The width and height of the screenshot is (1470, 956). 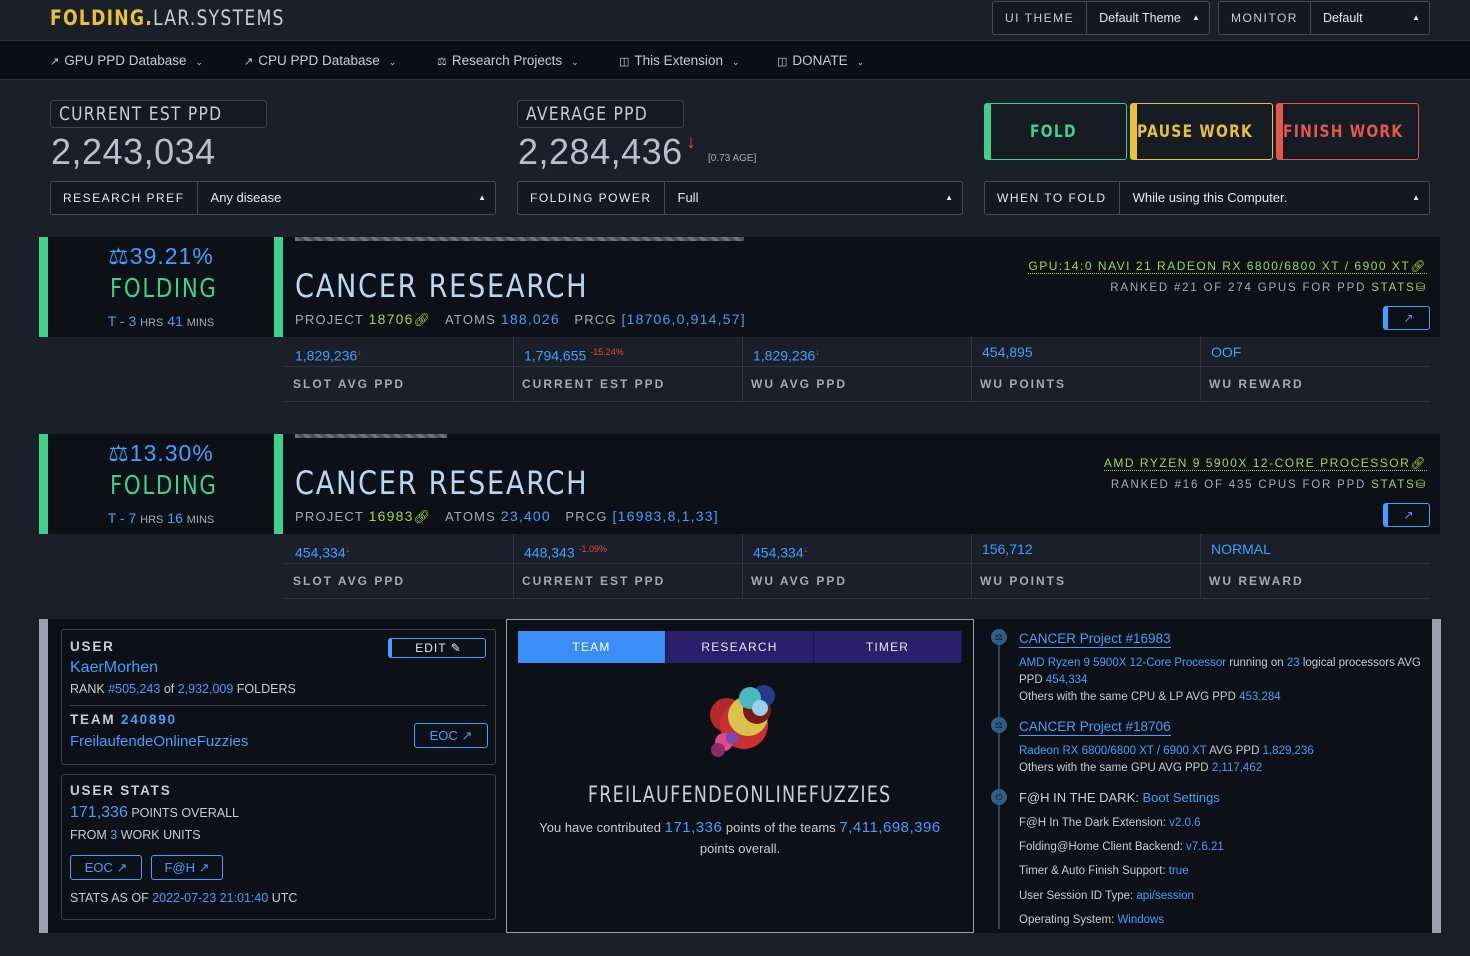 I want to click on tab-timer: TIMER, so click(x=888, y=647).